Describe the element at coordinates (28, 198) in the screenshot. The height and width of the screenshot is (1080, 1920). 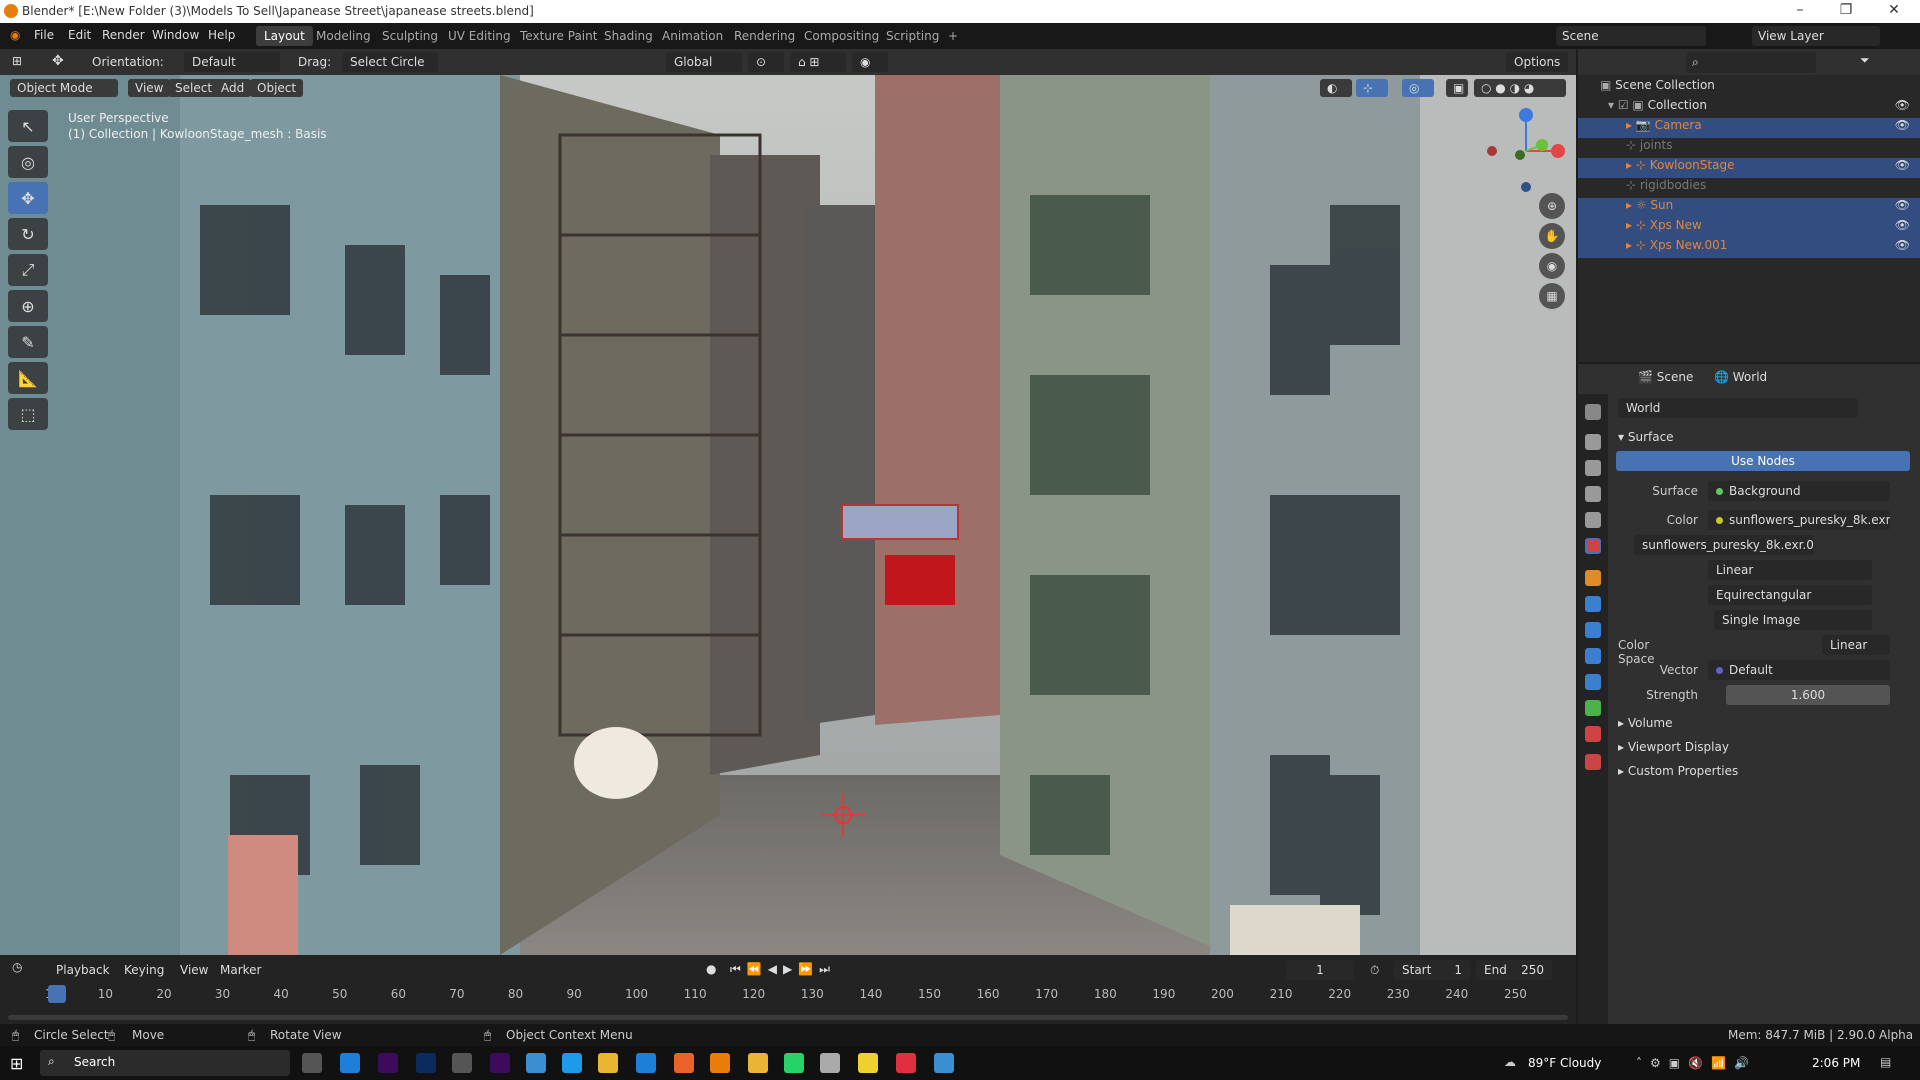
I see `move-tool-icon: ✥` at that location.